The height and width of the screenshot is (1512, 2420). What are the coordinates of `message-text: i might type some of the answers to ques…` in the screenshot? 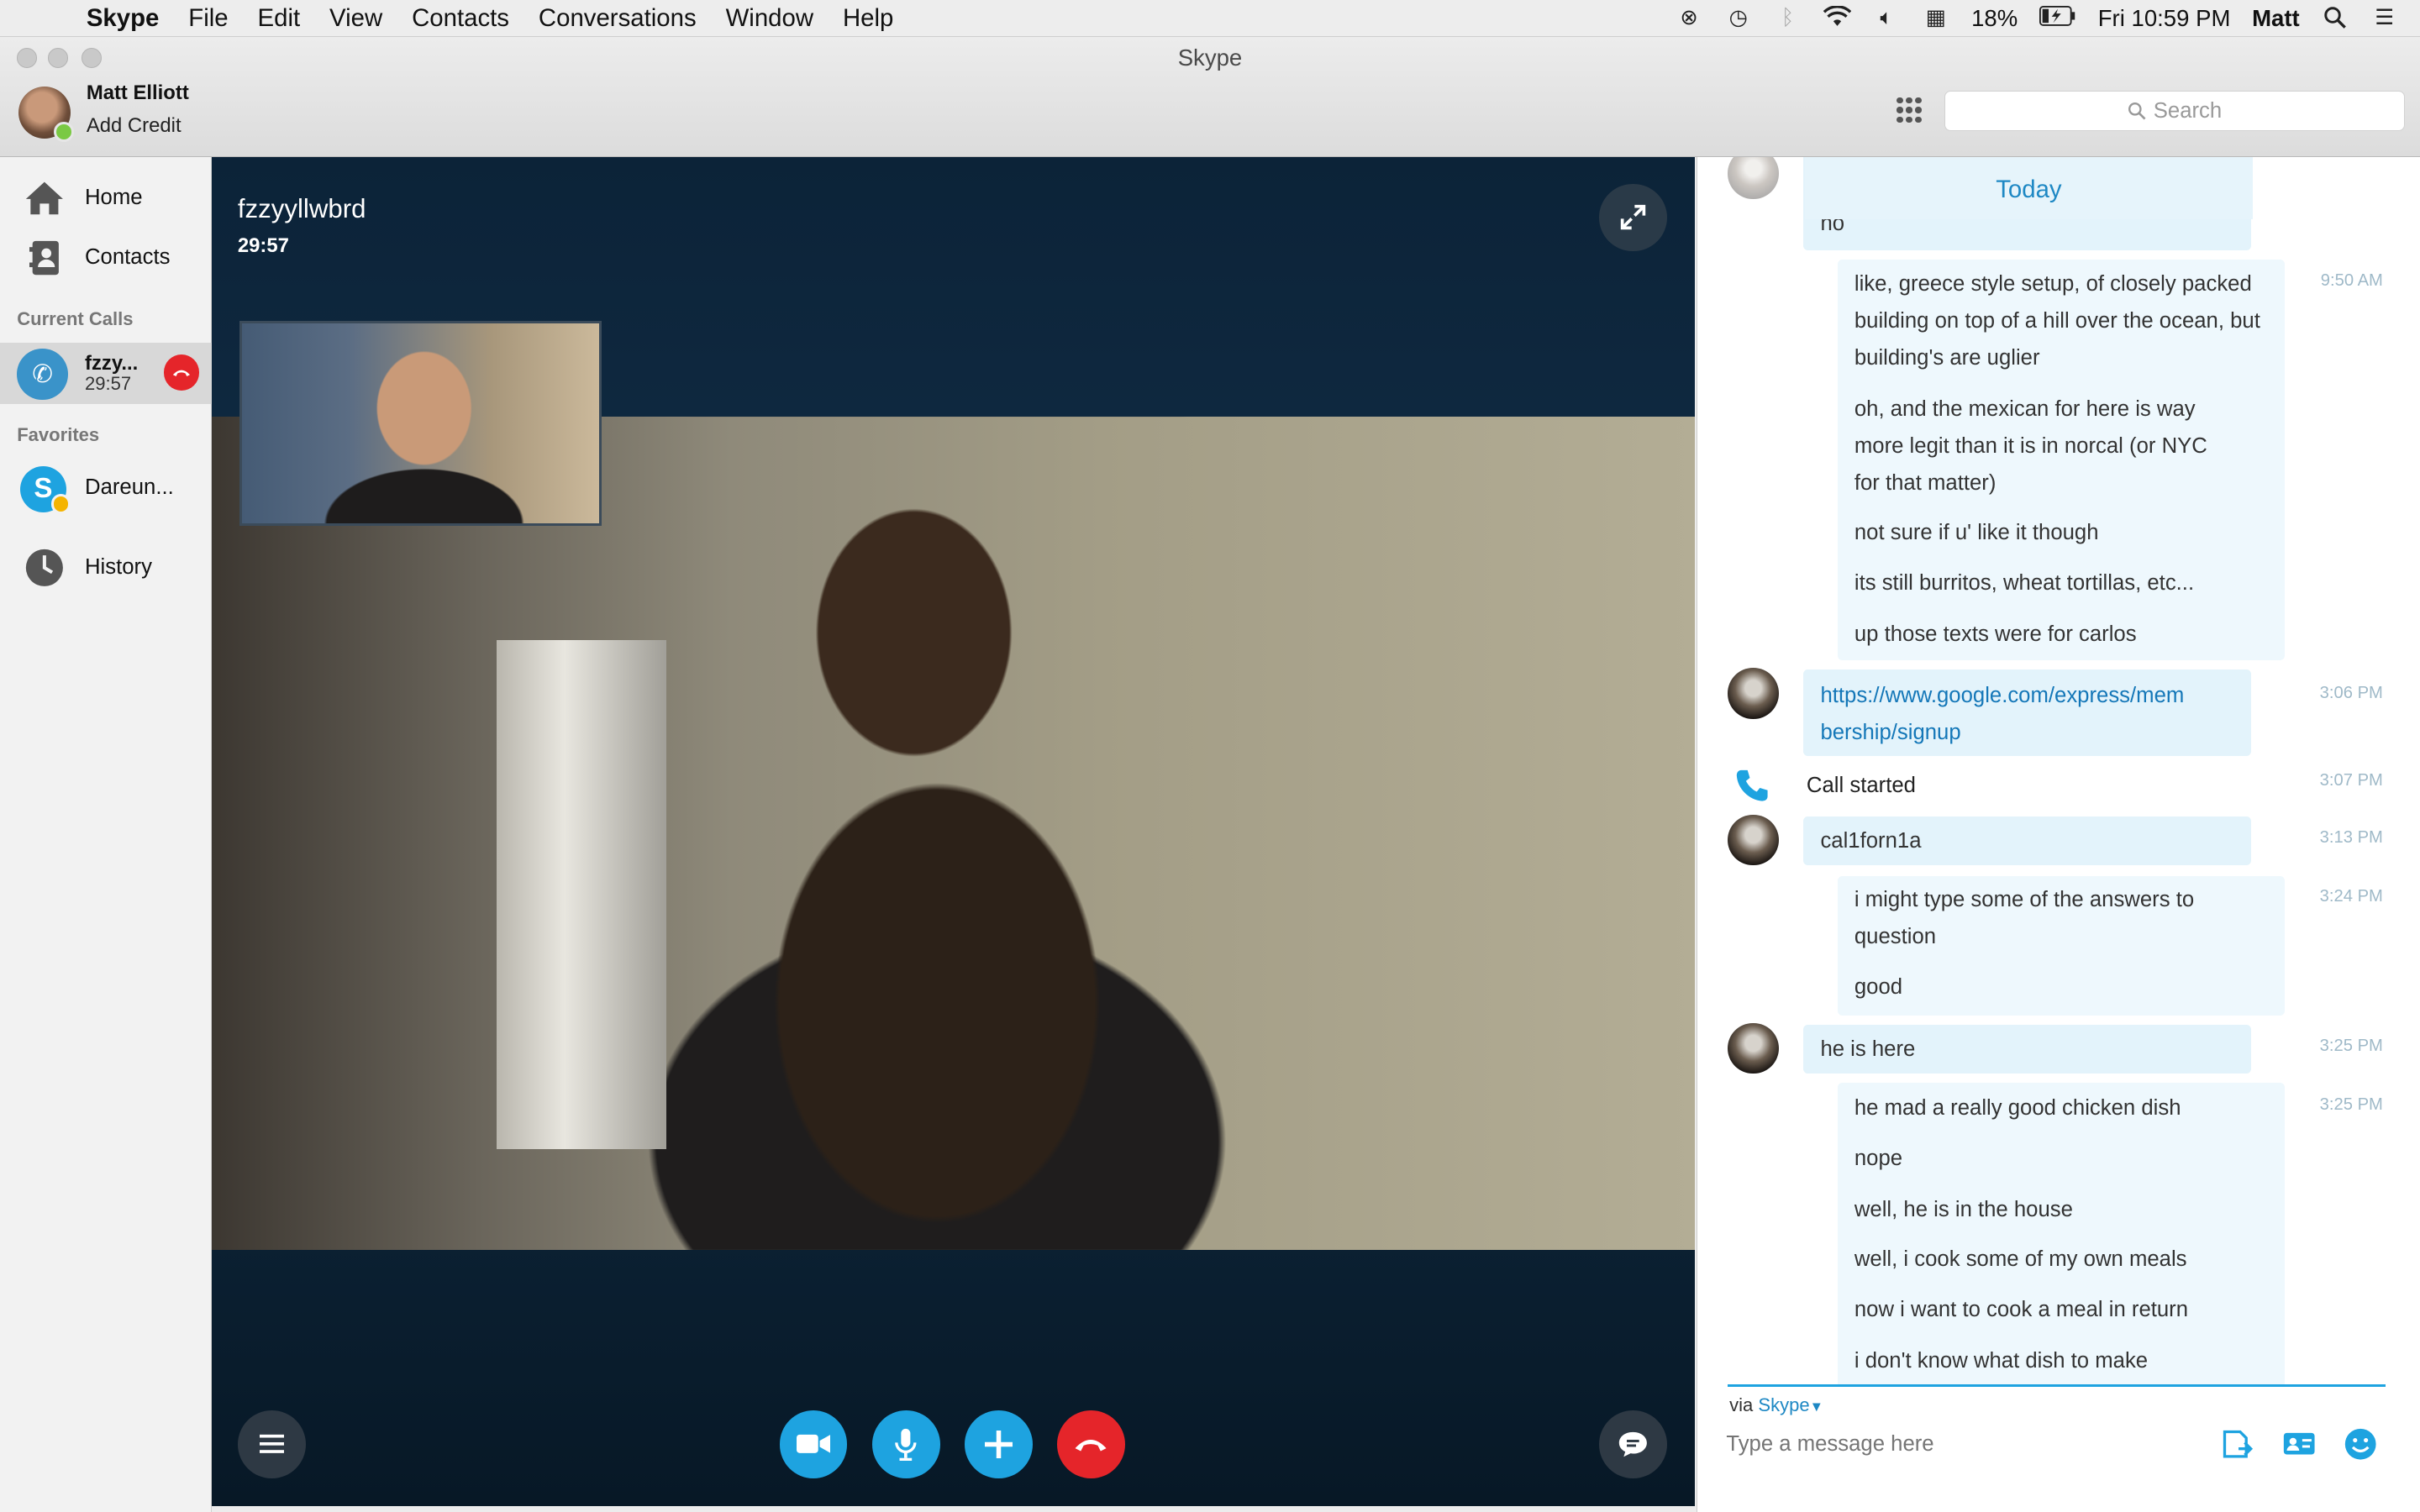 It's located at (2047, 918).